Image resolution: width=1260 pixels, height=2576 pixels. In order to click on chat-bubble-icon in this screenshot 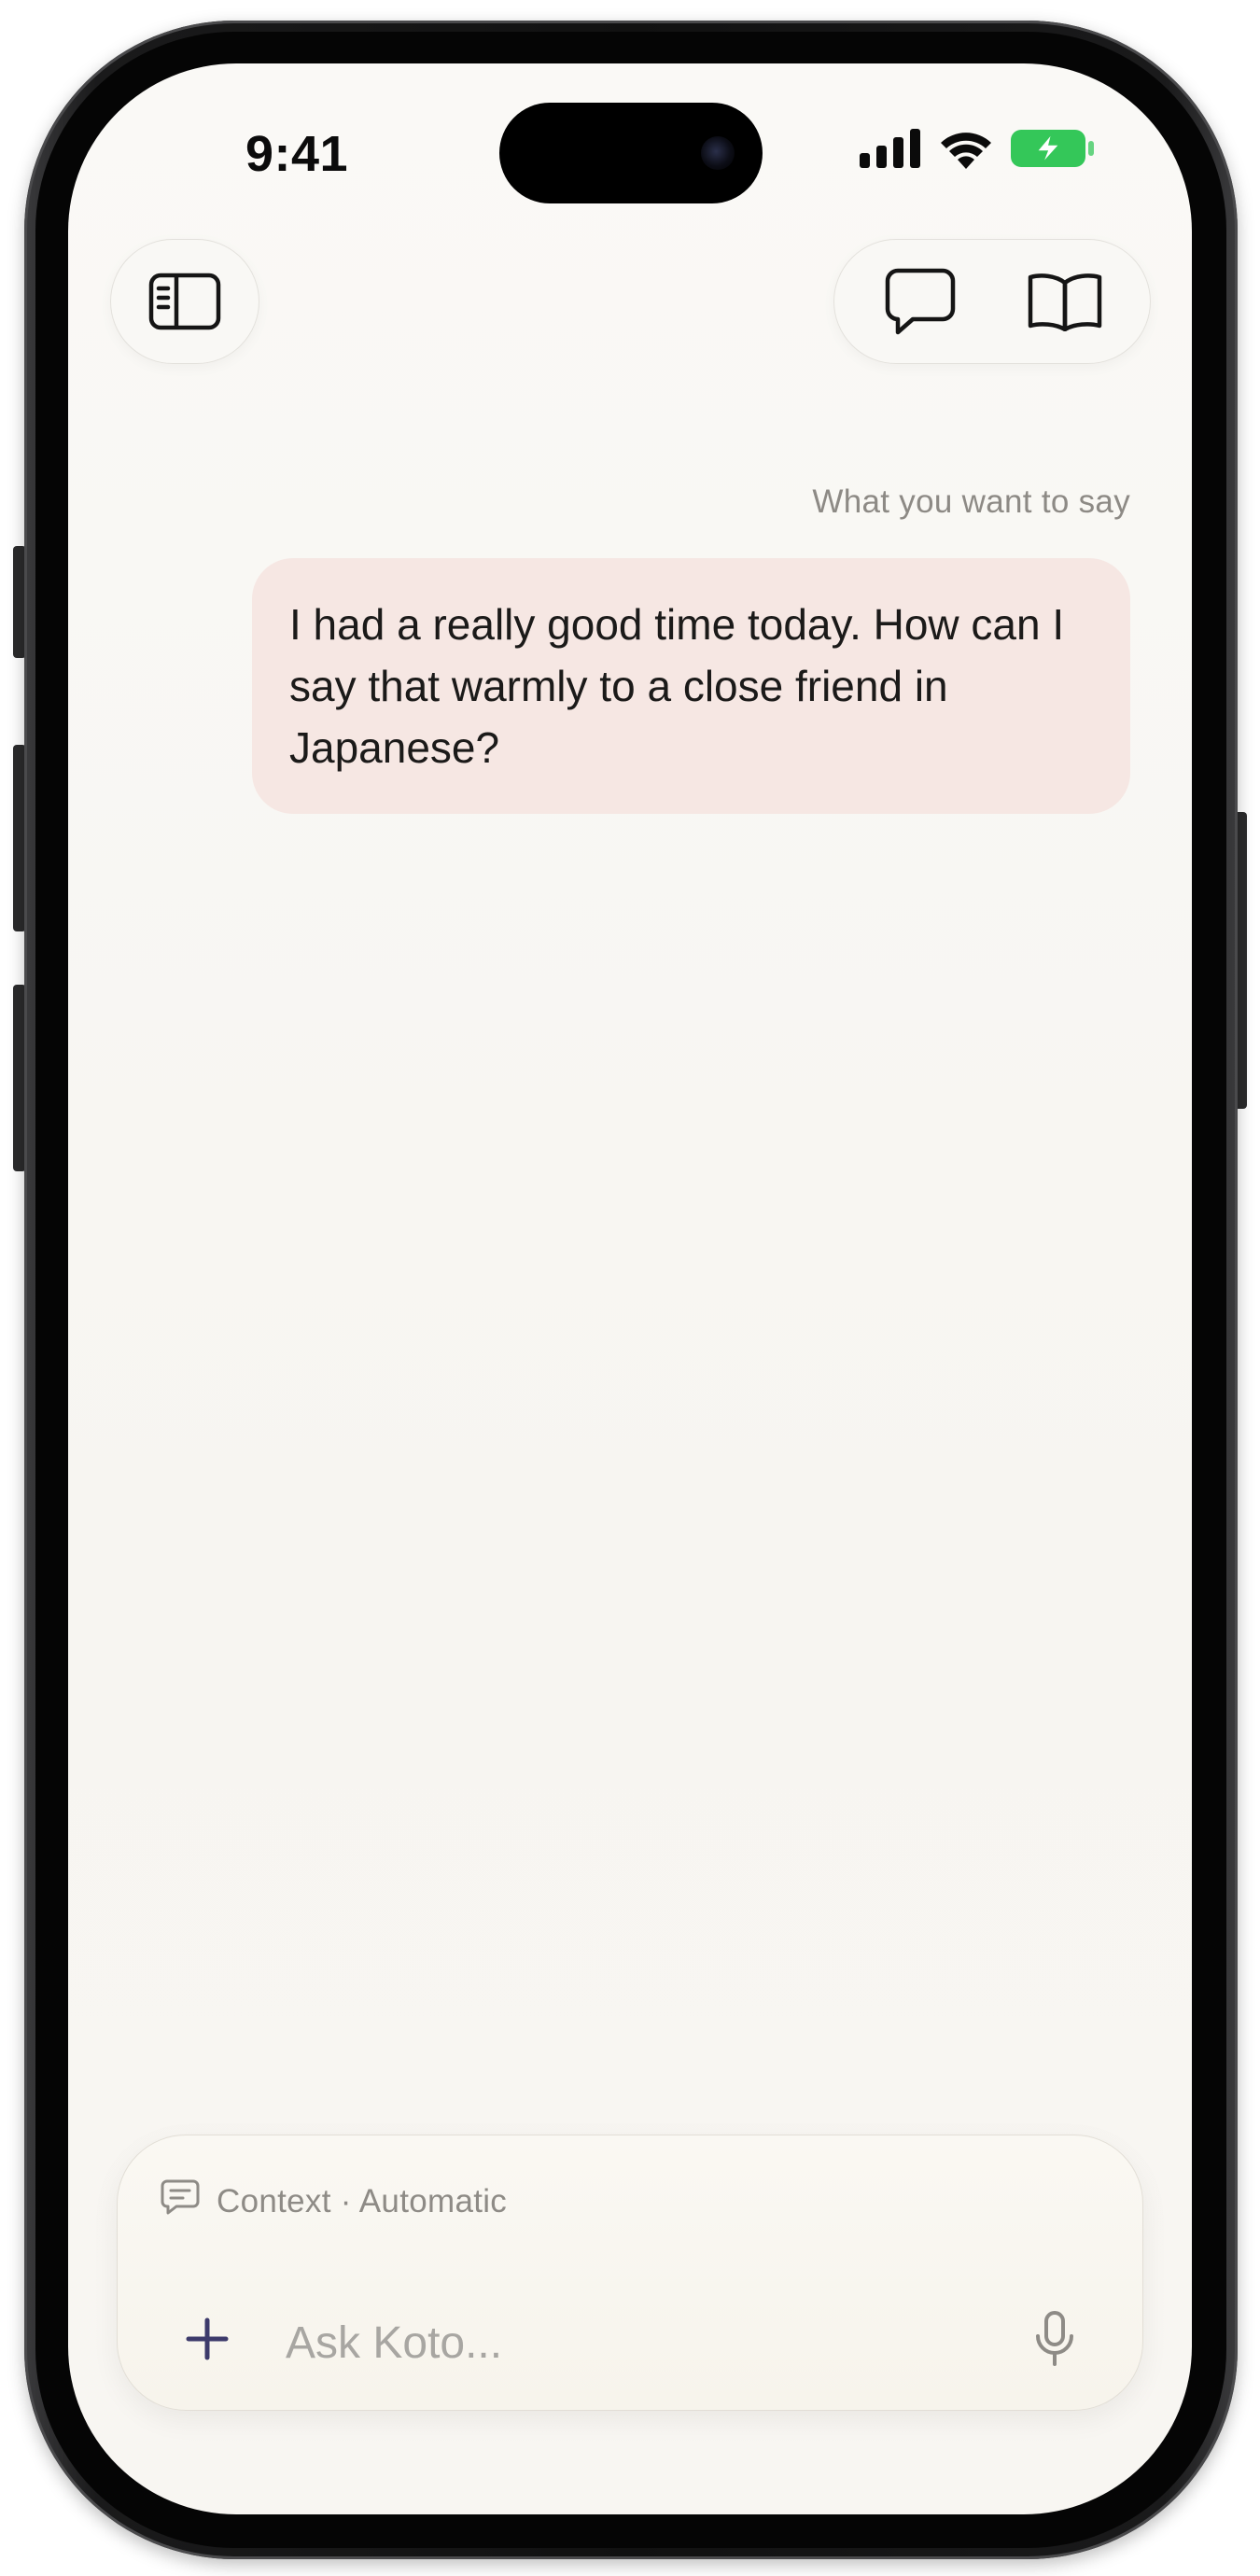, I will do `click(920, 301)`.